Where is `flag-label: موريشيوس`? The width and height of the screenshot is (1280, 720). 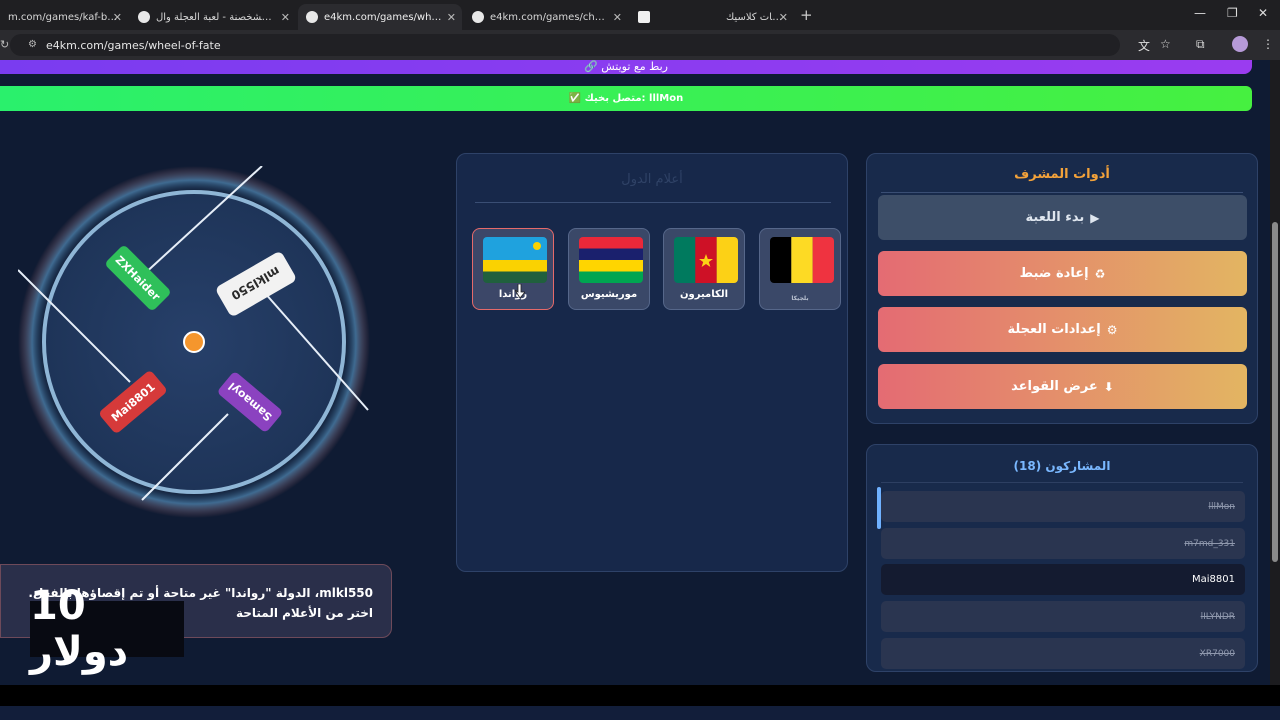
flag-label: موريشيوس is located at coordinates (609, 294).